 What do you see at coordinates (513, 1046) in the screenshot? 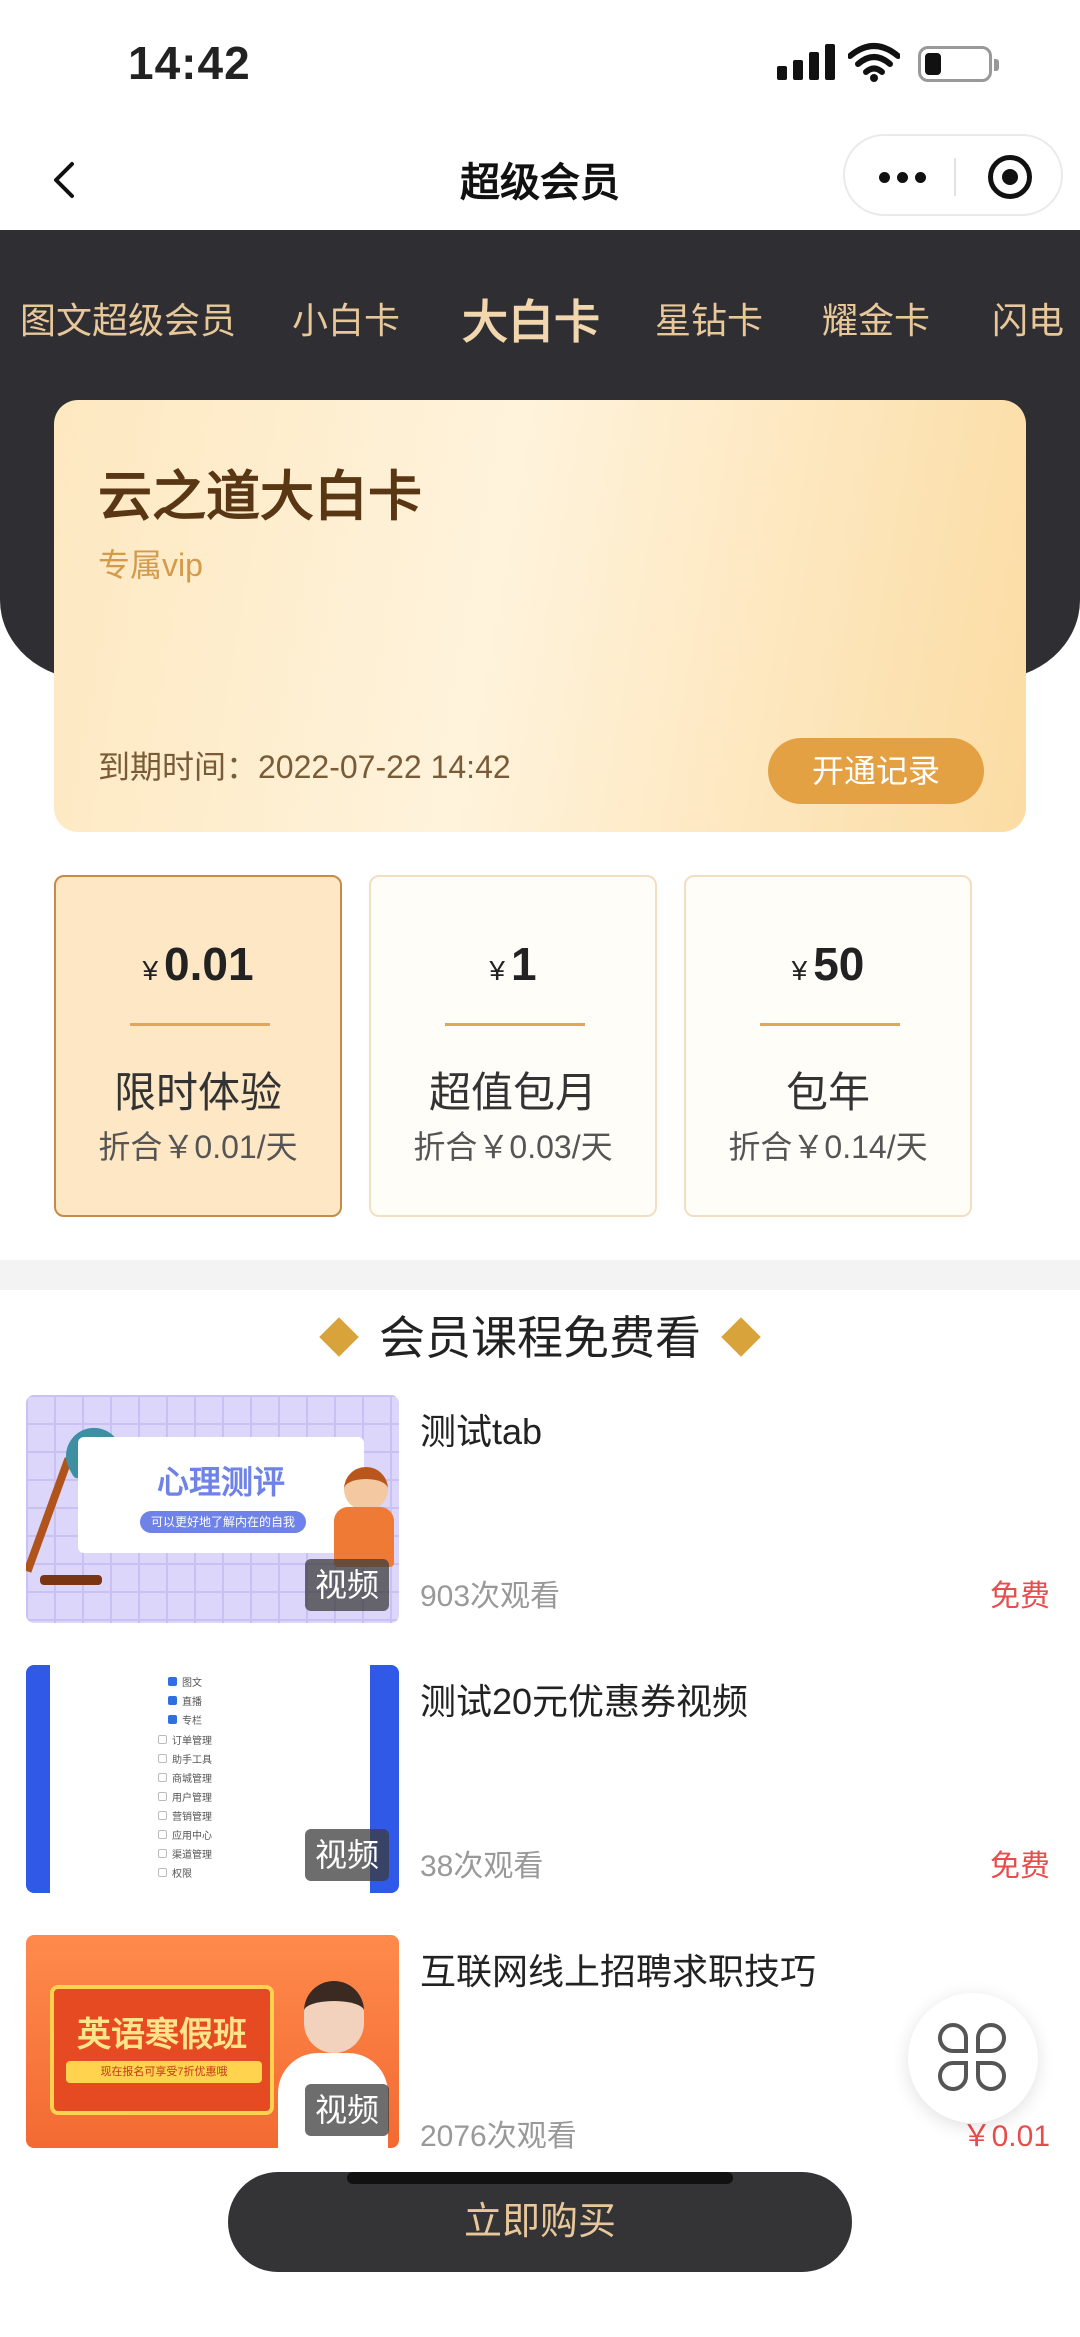
I see `plan-option-monthly: ¥1 超值包月 折合￥0.03/天` at bounding box center [513, 1046].